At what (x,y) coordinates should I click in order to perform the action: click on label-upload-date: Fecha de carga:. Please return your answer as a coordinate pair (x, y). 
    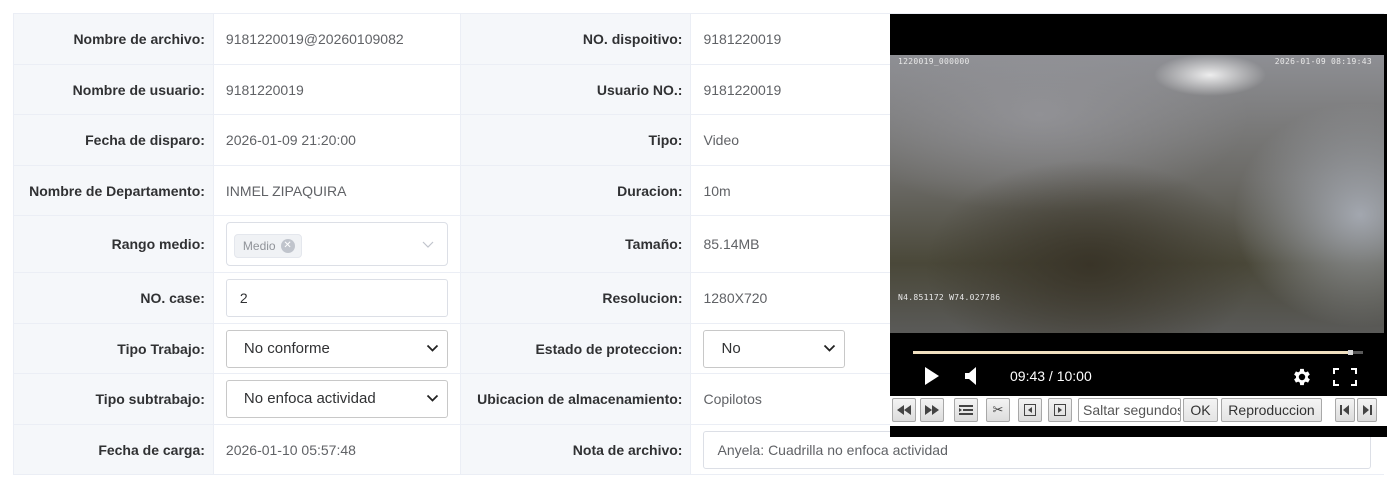
    Looking at the image, I should click on (113, 449).